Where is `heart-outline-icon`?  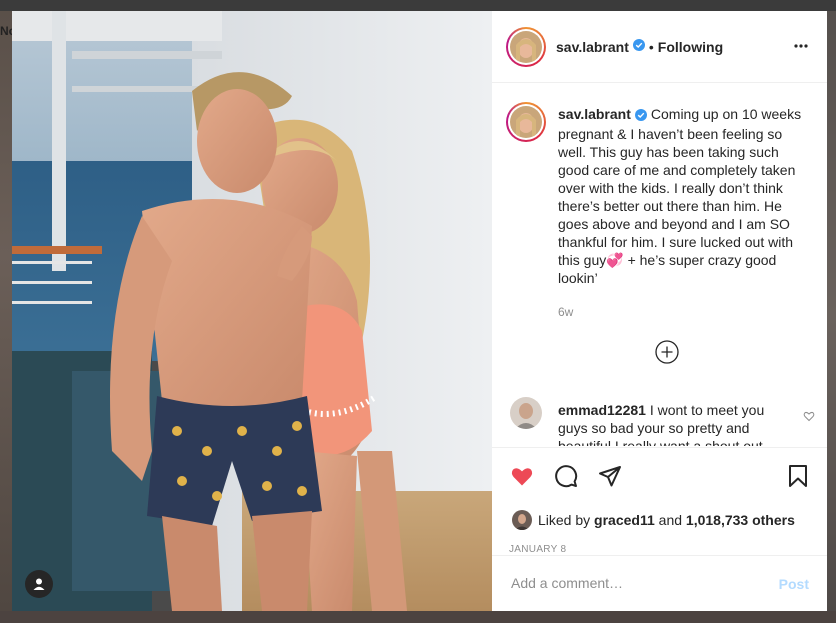 heart-outline-icon is located at coordinates (809, 417).